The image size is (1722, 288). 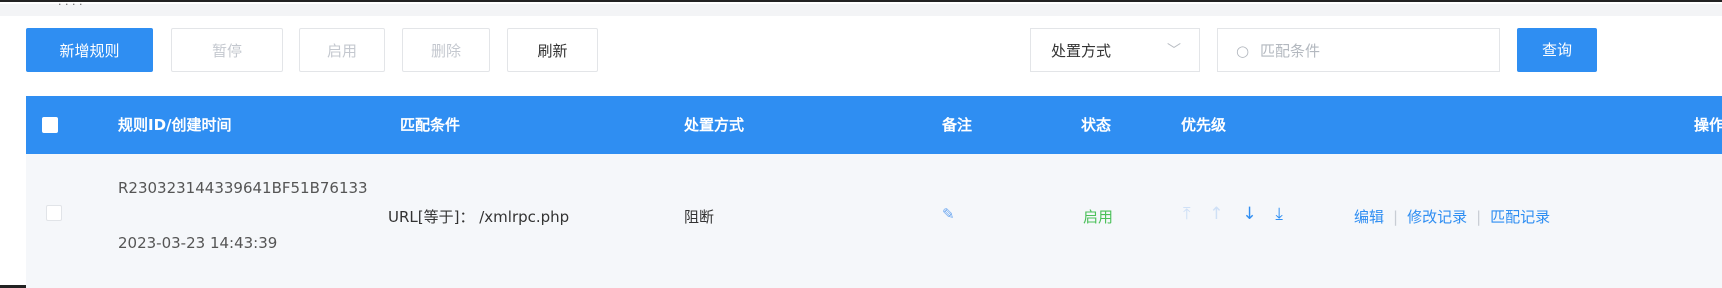 What do you see at coordinates (198, 243) in the screenshot?
I see `created-time: 2023-03-23 14:43:39` at bounding box center [198, 243].